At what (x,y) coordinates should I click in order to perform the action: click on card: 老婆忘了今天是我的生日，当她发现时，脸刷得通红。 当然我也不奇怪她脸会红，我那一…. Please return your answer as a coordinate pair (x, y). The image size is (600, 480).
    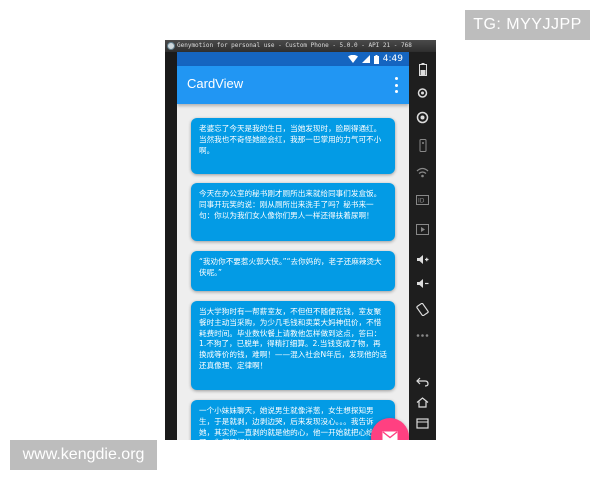
    Looking at the image, I should click on (293, 146).